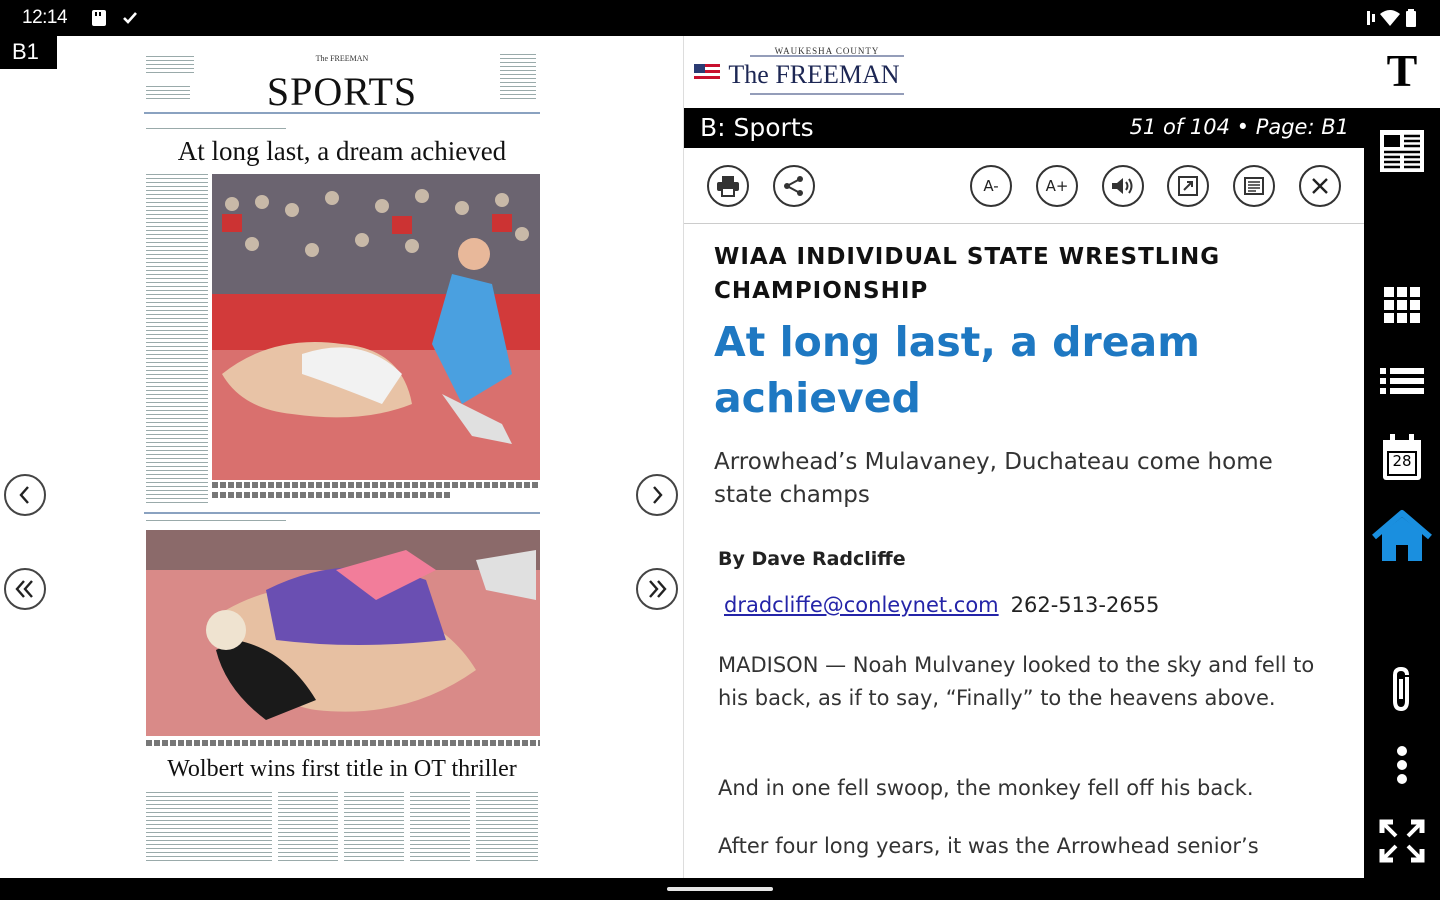 The width and height of the screenshot is (1440, 900). What do you see at coordinates (45, 17) in the screenshot?
I see `clock: 12:14` at bounding box center [45, 17].